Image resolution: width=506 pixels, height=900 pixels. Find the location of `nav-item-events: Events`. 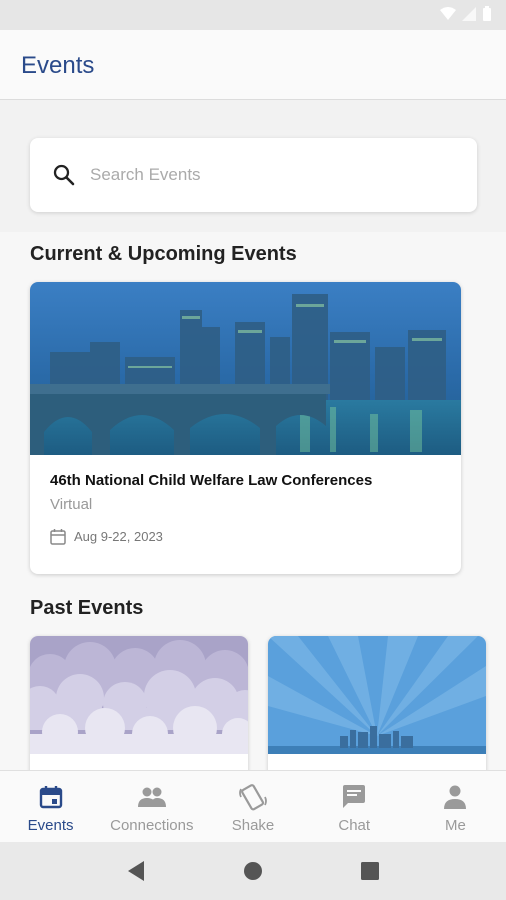

nav-item-events: Events is located at coordinates (50, 806).